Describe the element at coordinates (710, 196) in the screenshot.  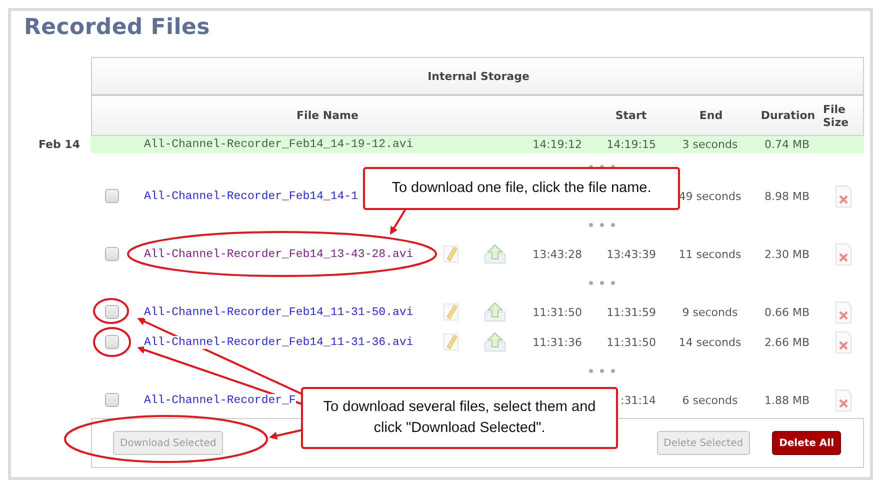
I see `table-cell: 49 seconds` at that location.